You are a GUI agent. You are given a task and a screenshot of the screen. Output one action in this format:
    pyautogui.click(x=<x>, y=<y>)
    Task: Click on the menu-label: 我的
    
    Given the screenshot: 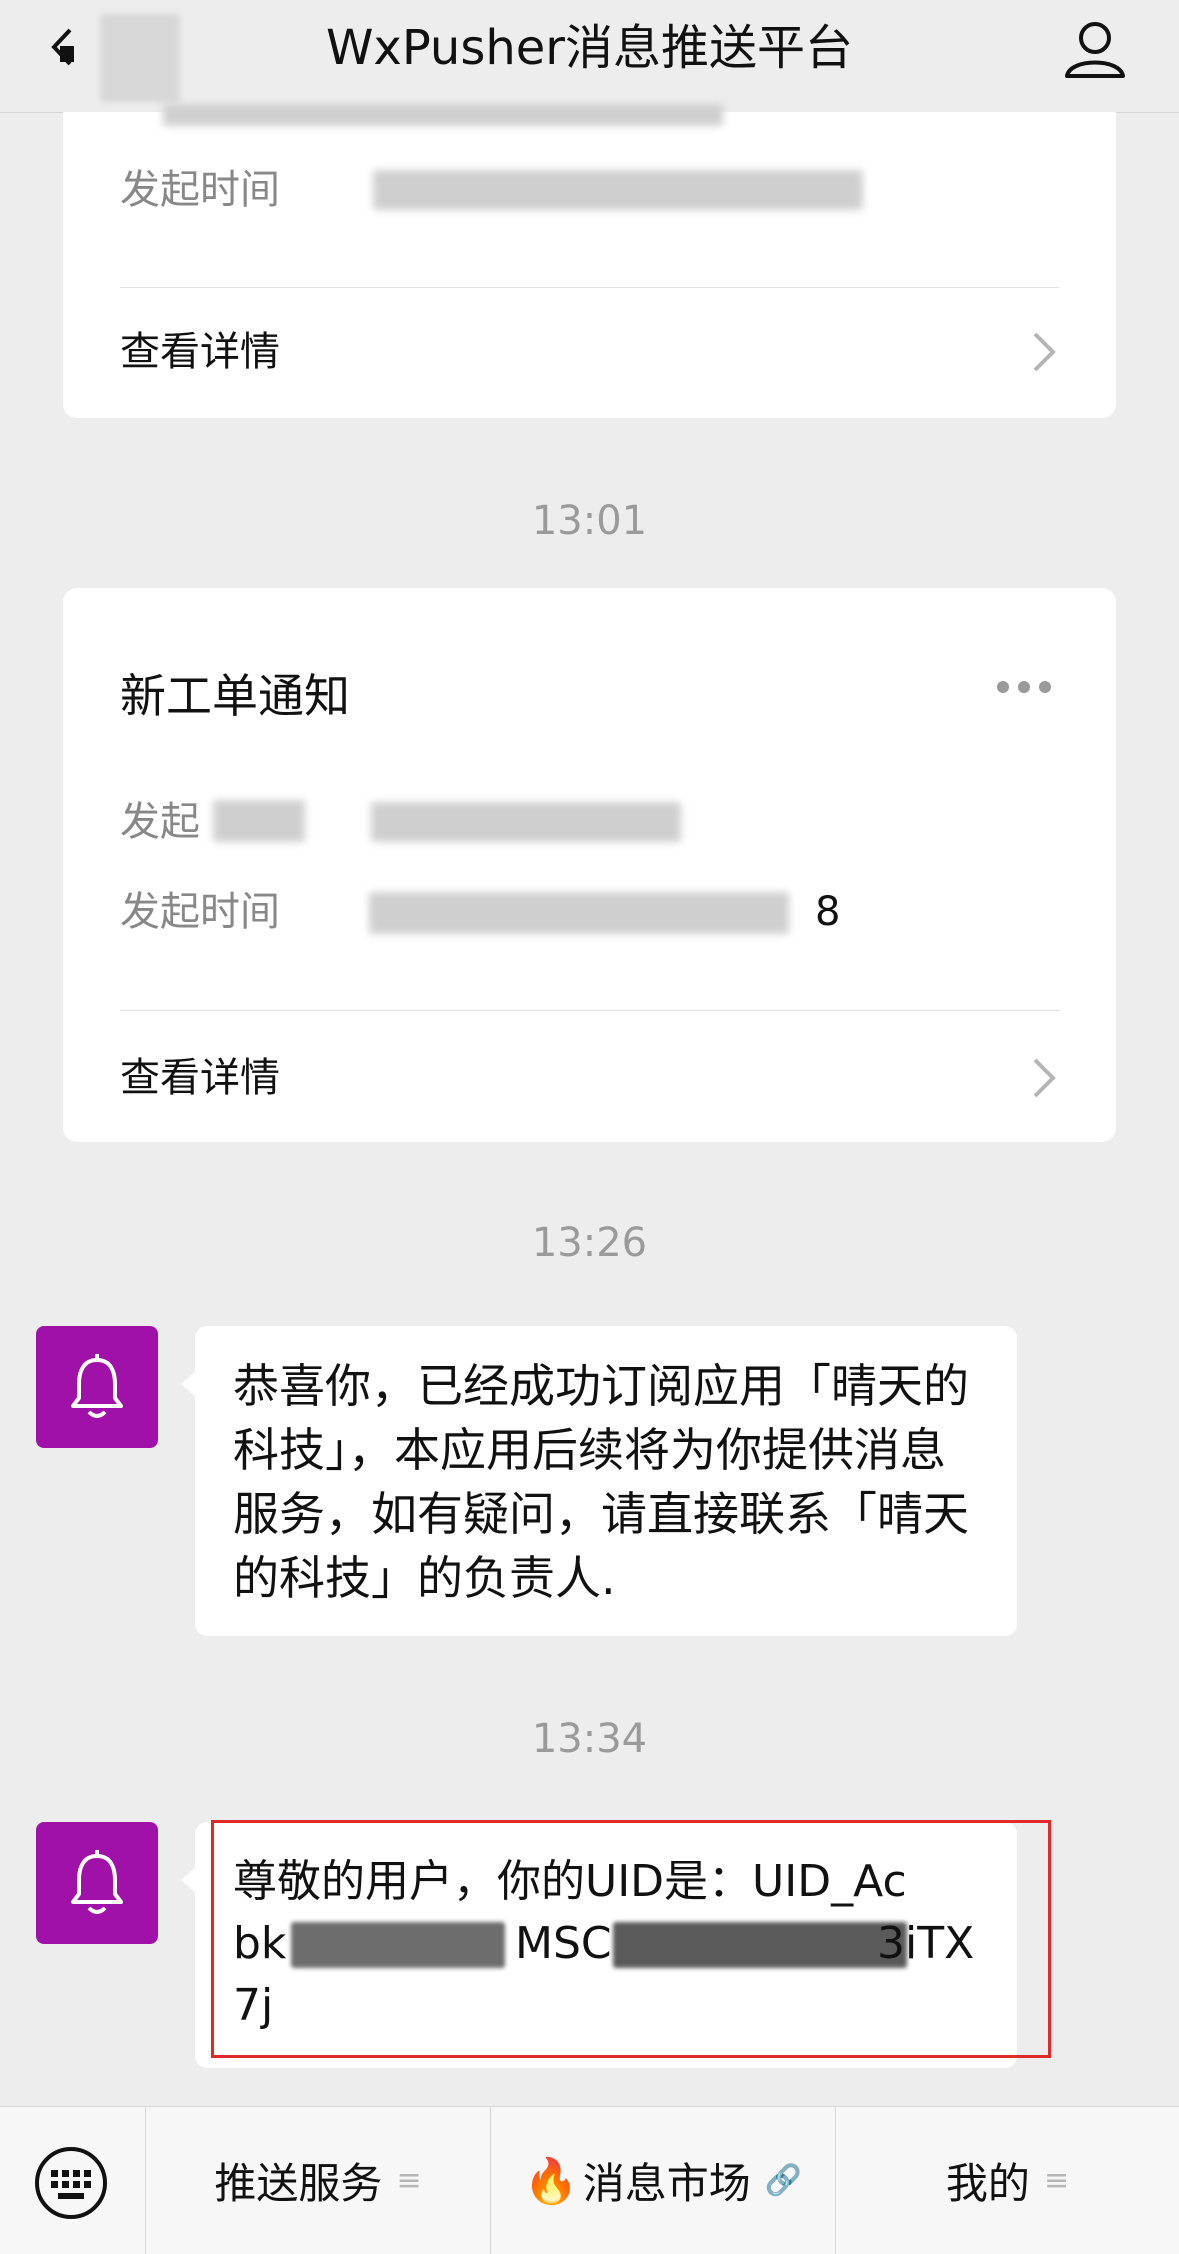 What is the action you would take?
    pyautogui.click(x=987, y=2183)
    